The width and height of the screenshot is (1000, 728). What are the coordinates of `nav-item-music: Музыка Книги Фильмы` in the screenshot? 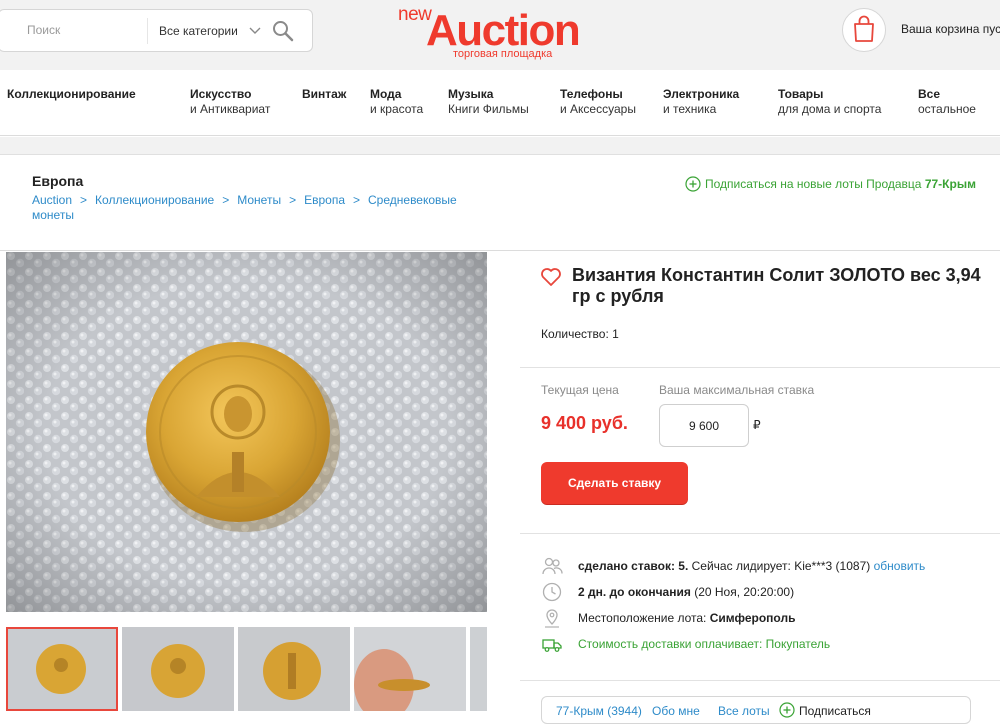 It's located at (488, 102).